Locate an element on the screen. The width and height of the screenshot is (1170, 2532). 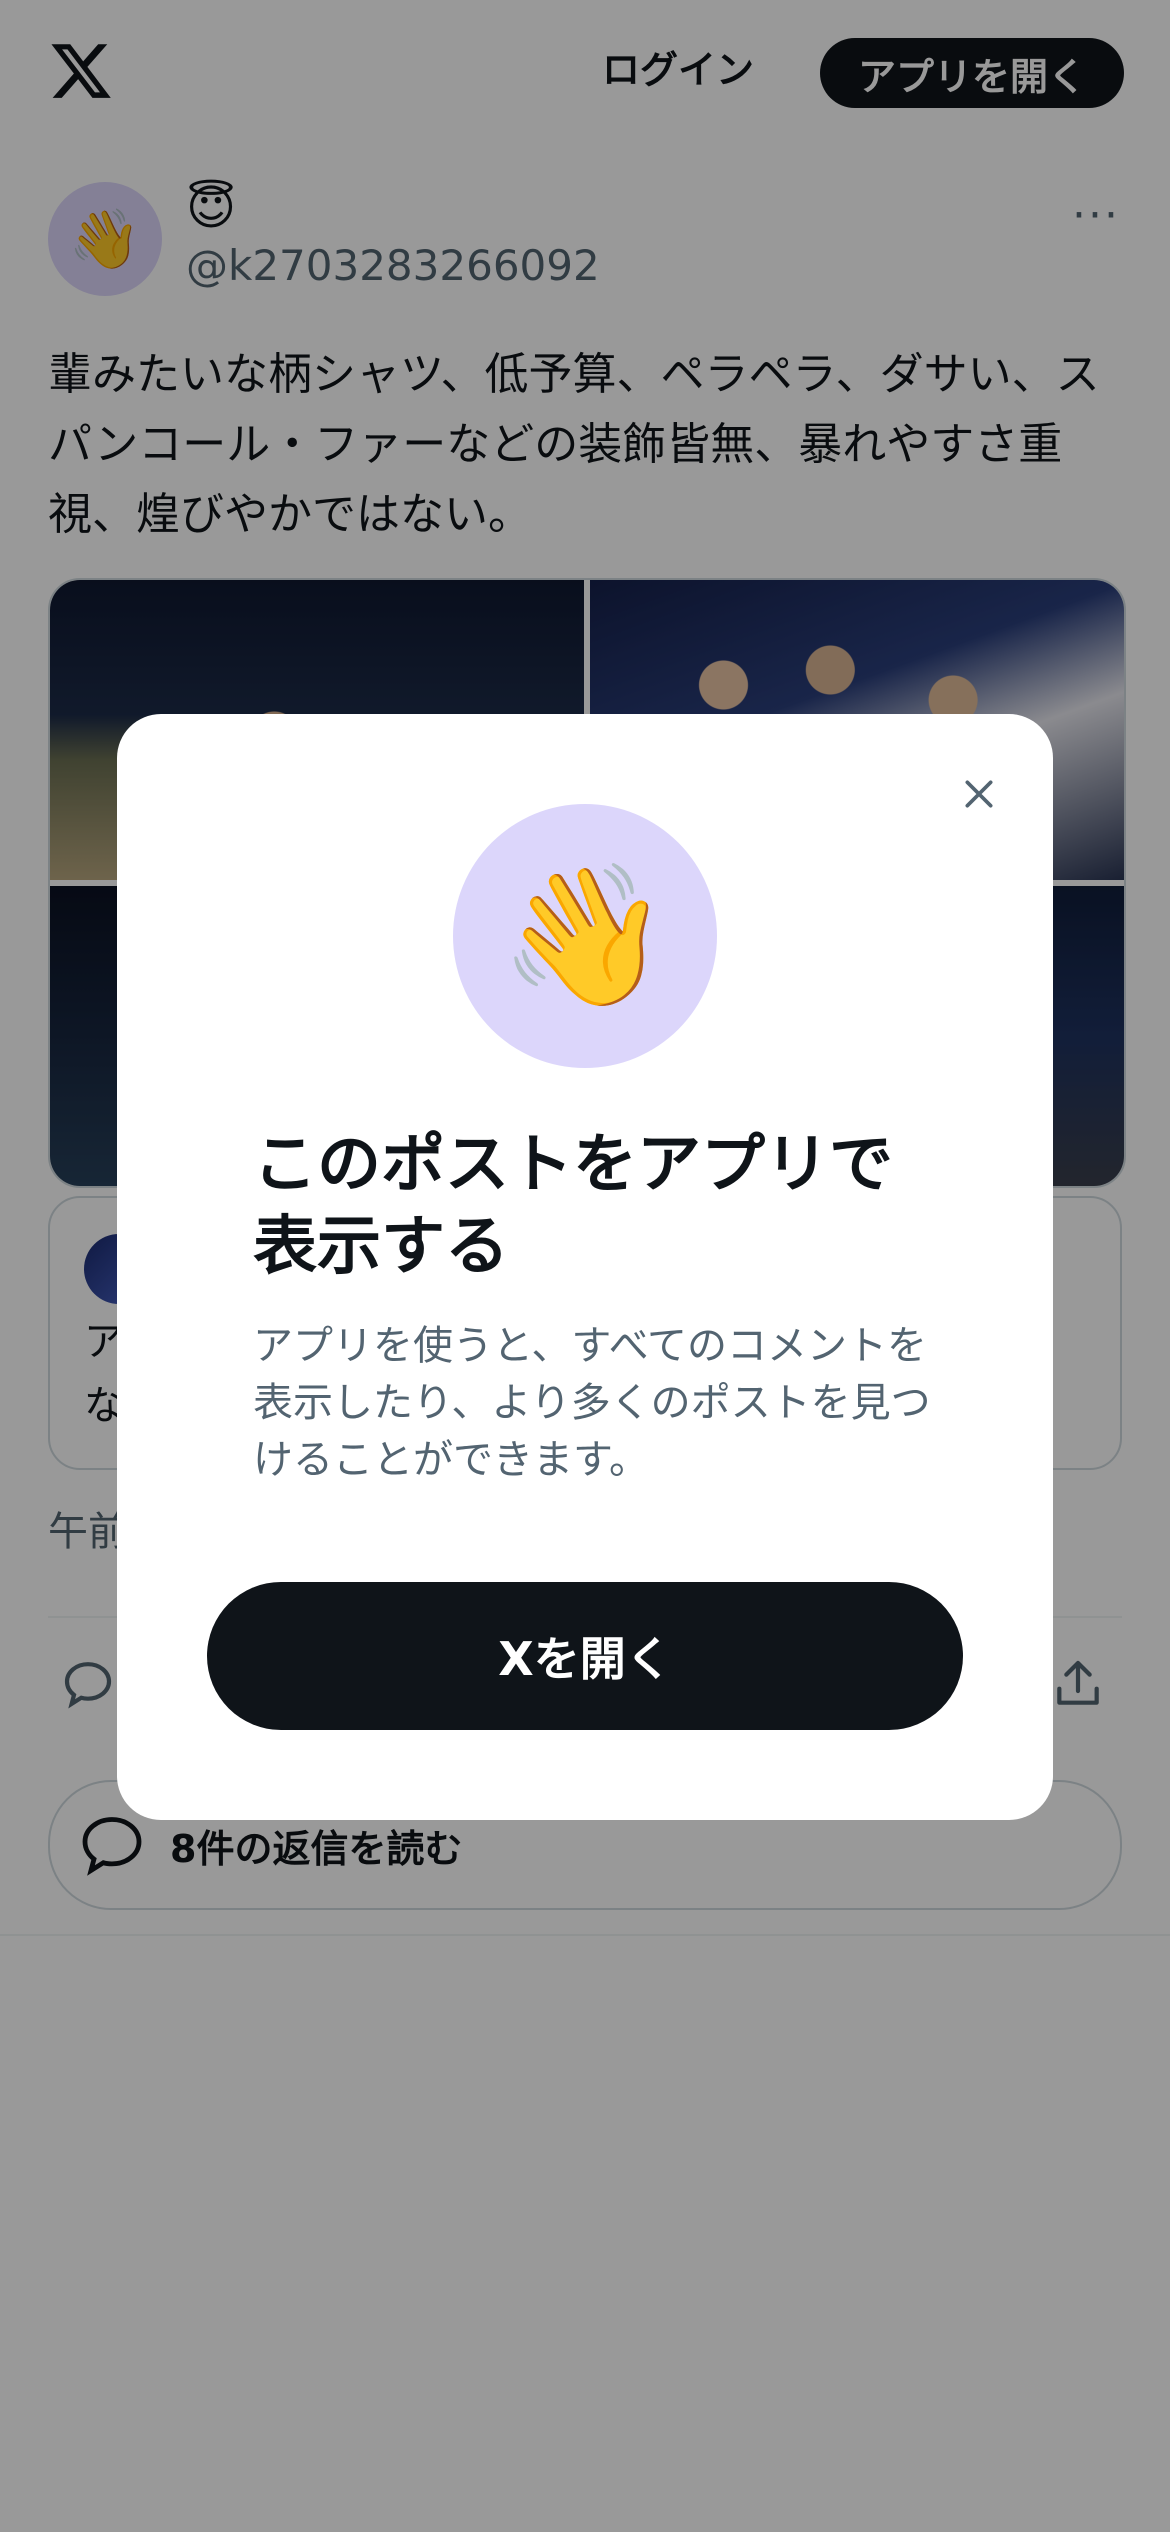
dialog-title: このポストをアプリで表示する is located at coordinates (573, 1206).